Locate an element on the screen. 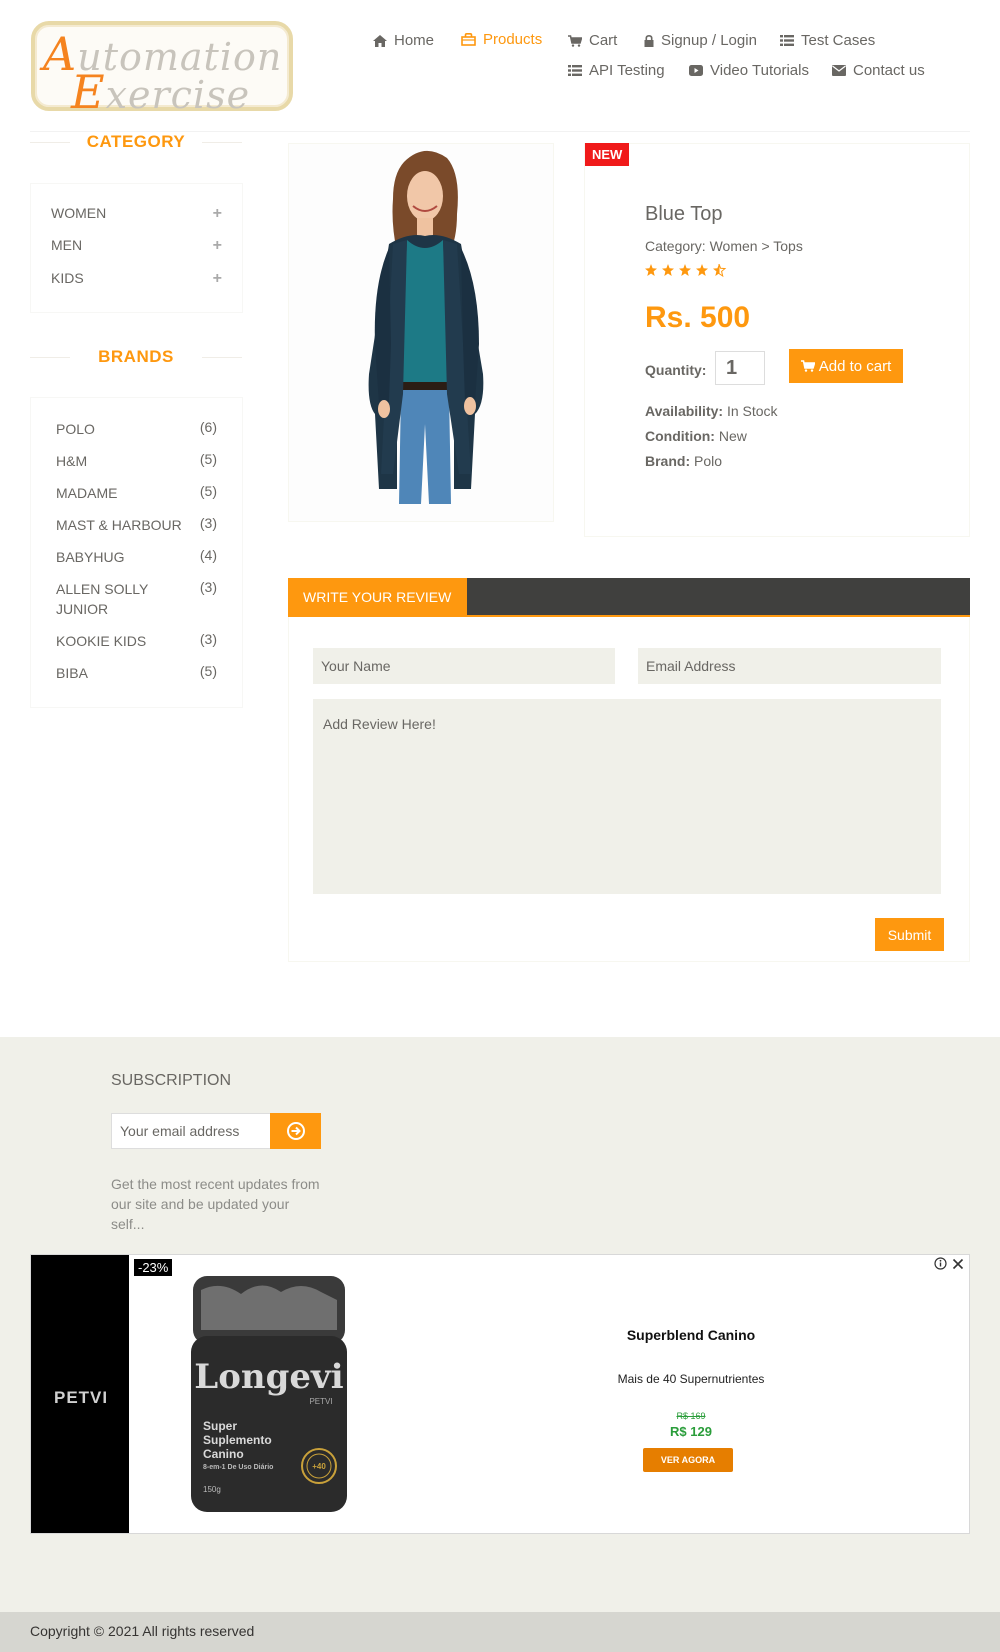 The image size is (1000, 1652). jar-text-line: 8-em-1 De Uso Diário is located at coordinates (238, 1467).